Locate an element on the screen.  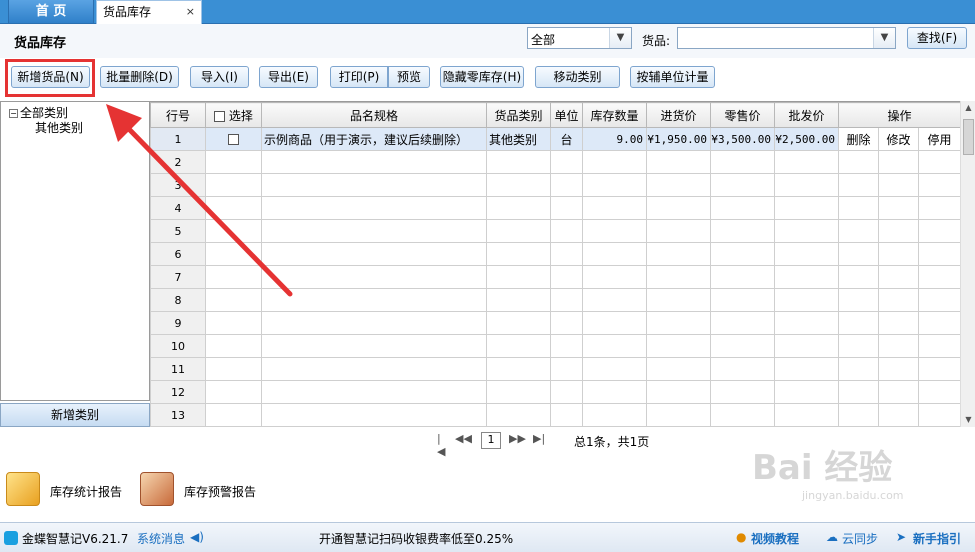
category-select: 全部 ▼ is located at coordinates (579, 38).